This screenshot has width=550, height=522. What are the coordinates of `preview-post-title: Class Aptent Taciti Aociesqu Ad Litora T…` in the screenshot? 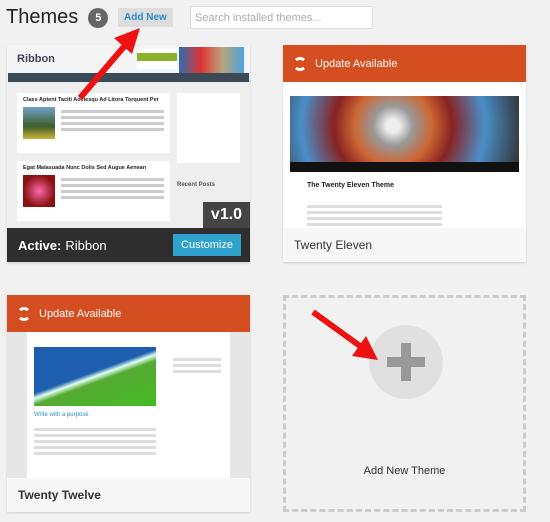 It's located at (91, 100).